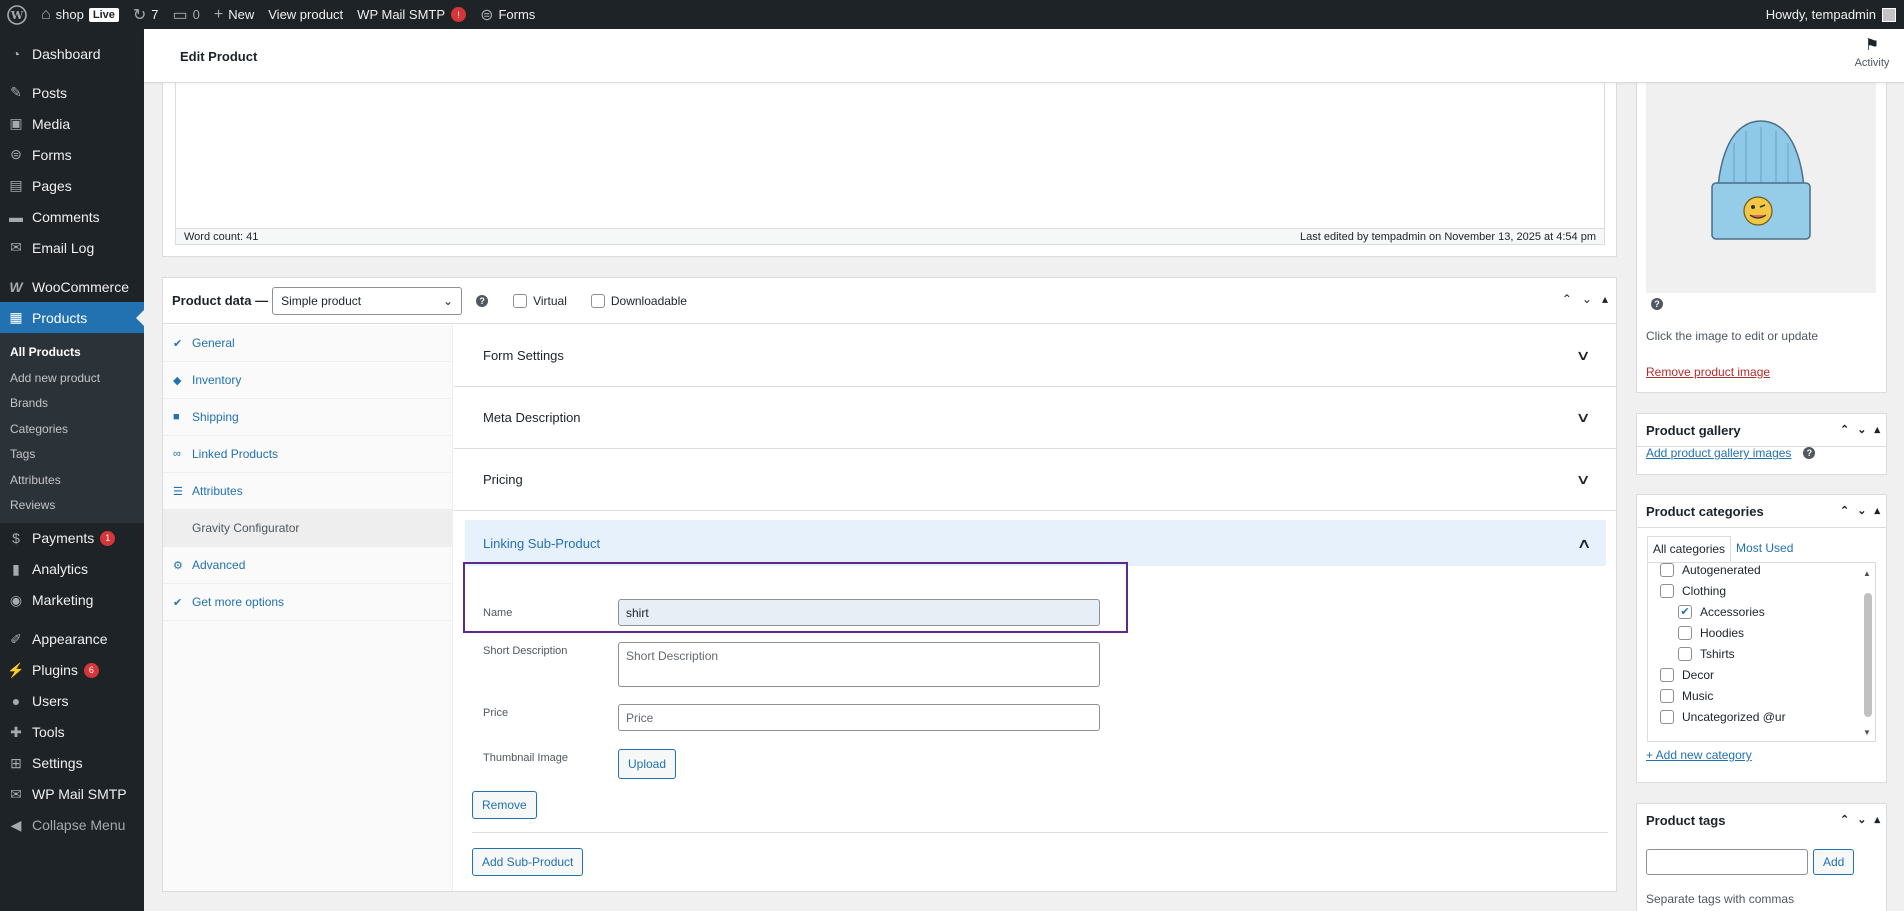  Describe the element at coordinates (1761, 571) in the screenshot. I see `category-item: Autogenerated` at that location.